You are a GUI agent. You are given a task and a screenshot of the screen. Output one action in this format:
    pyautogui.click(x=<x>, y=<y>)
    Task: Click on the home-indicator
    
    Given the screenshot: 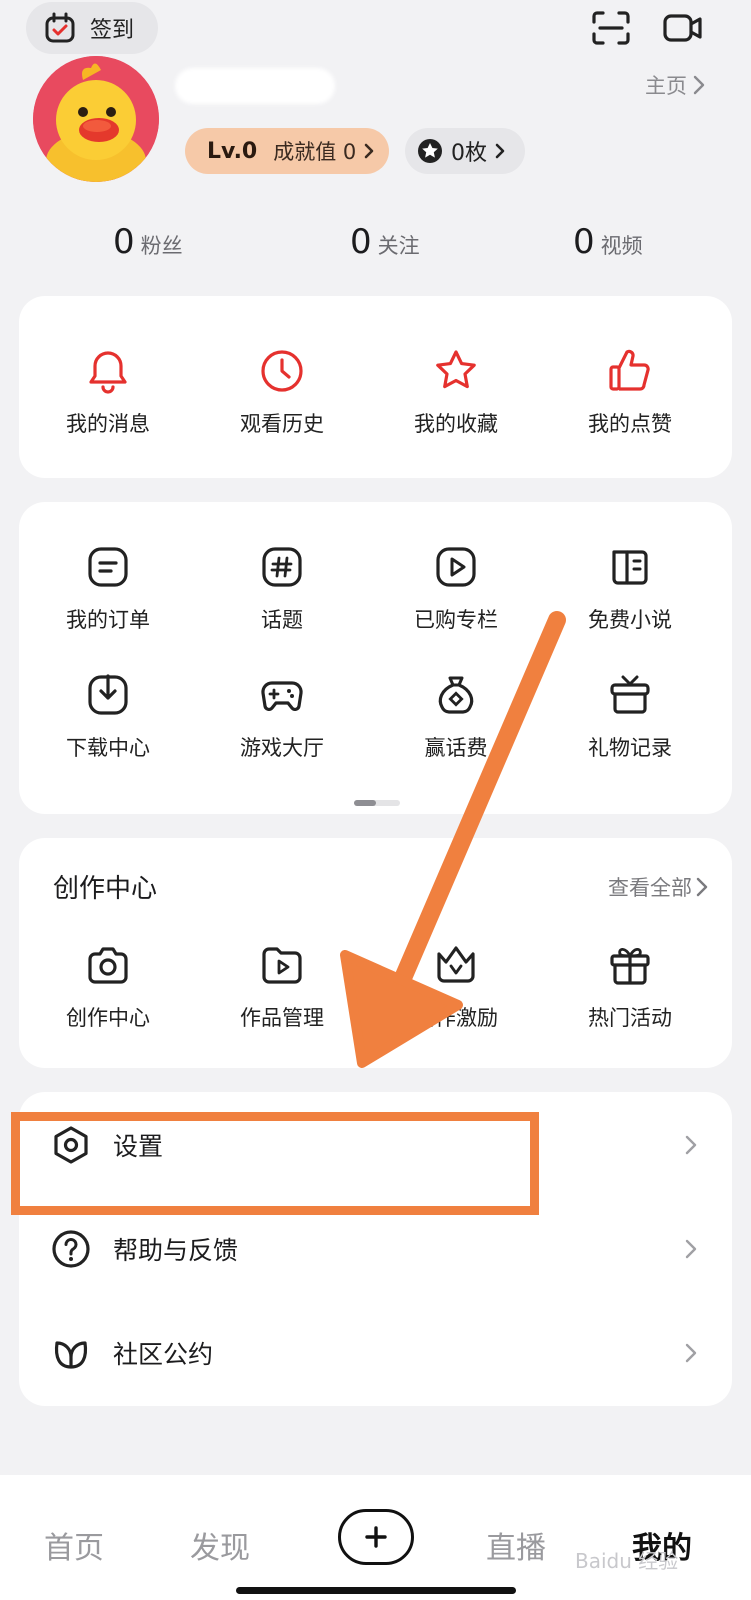 What is the action you would take?
    pyautogui.click(x=376, y=1590)
    